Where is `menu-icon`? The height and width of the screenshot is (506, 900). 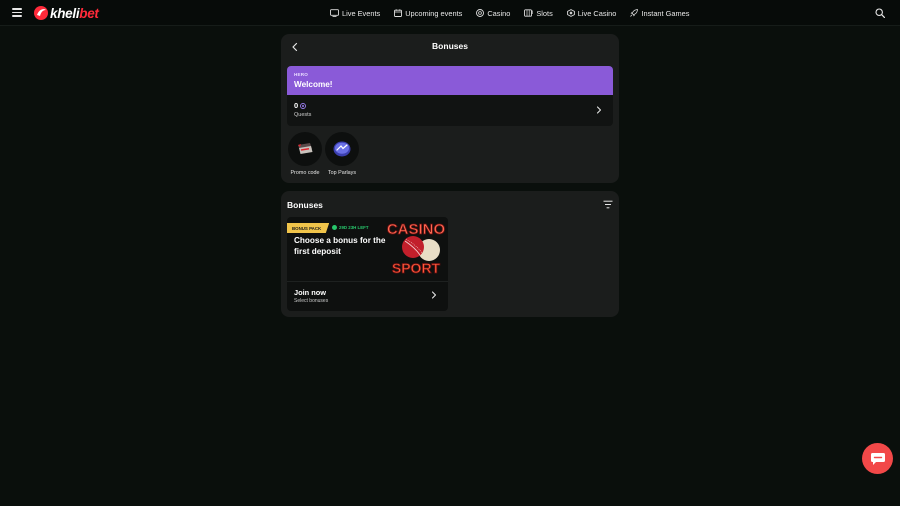
menu-icon is located at coordinates (17, 12).